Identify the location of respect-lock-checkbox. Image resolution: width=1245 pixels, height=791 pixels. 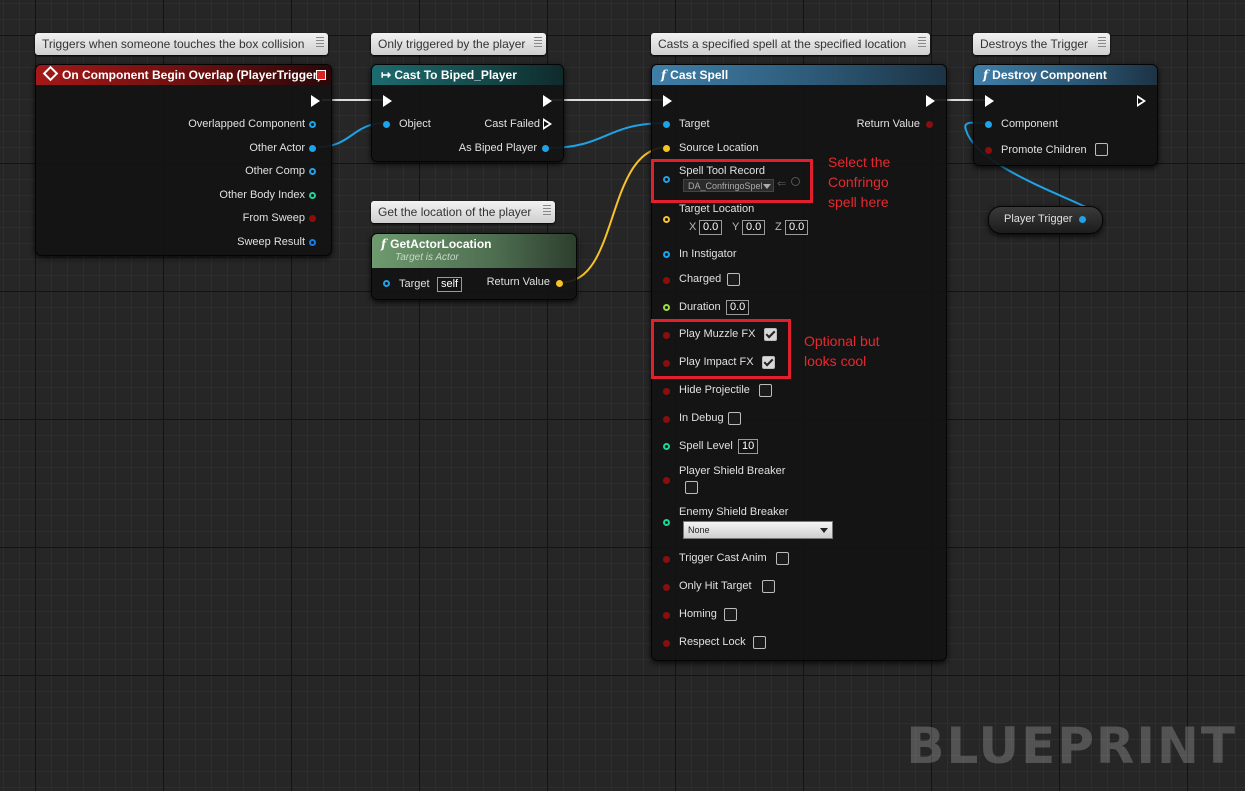
(759, 642).